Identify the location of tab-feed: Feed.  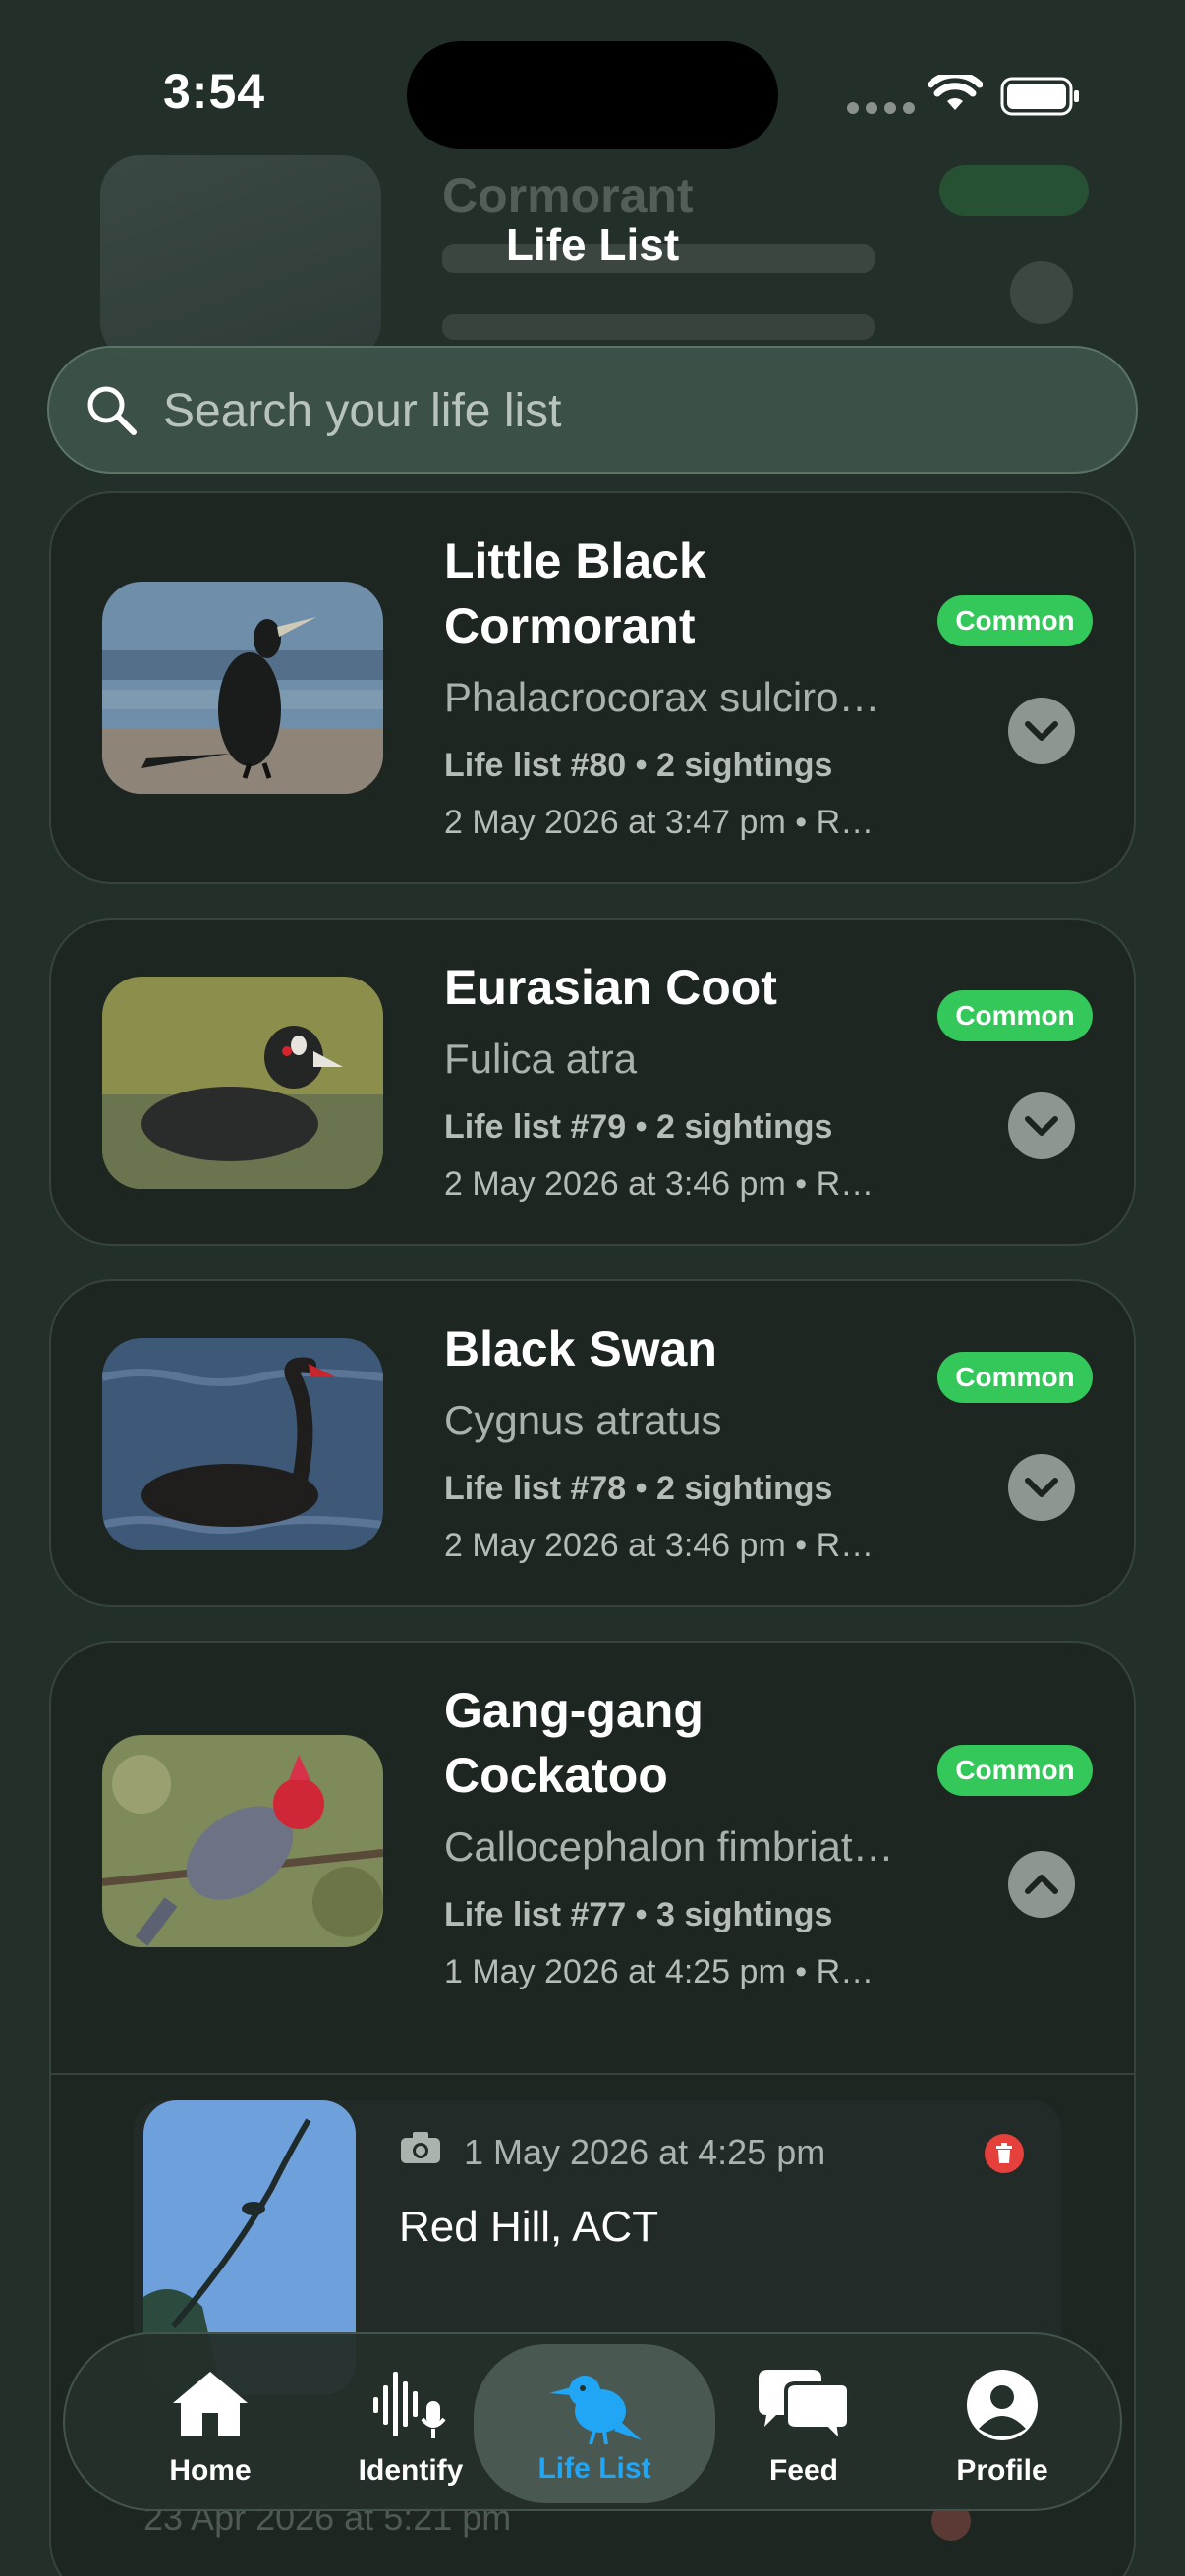
(804, 2423).